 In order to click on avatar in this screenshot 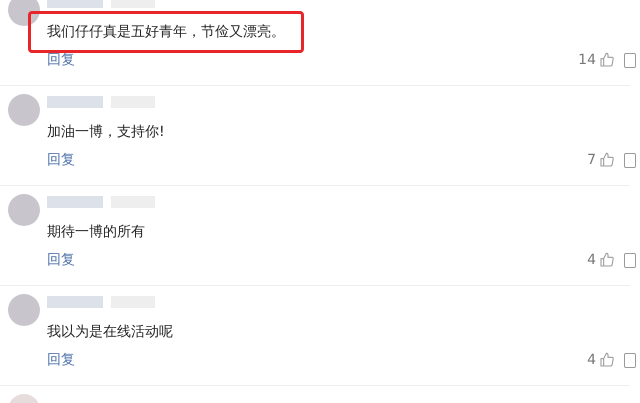, I will do `click(24, 13)`.